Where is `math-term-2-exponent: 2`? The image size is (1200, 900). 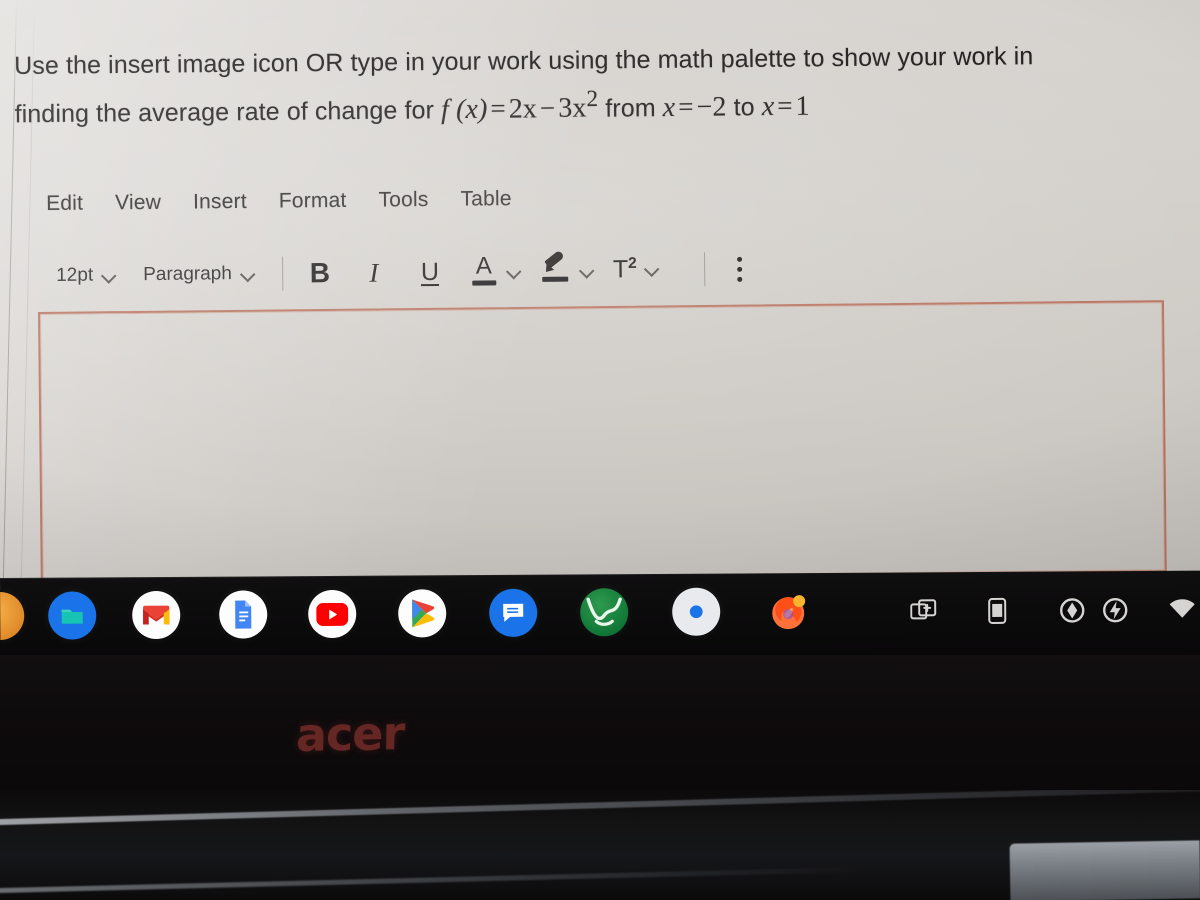 math-term-2-exponent: 2 is located at coordinates (592, 99).